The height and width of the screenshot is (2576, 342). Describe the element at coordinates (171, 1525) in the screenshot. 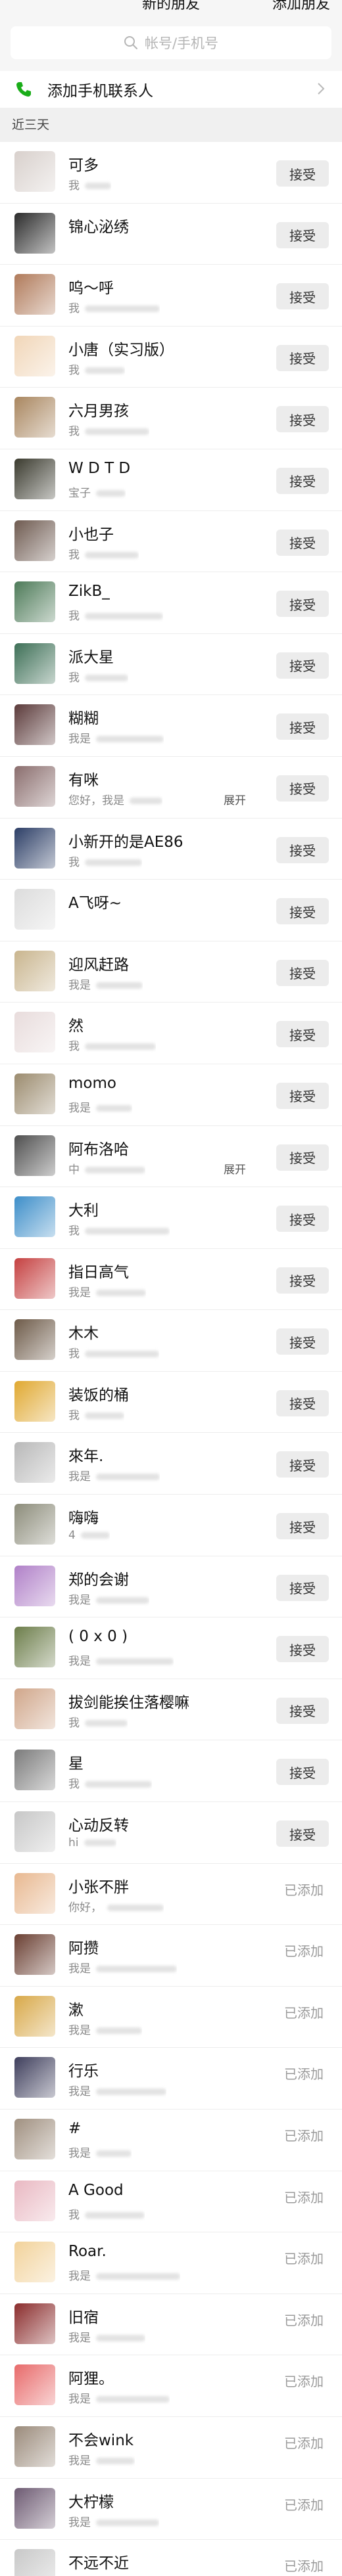

I see `friend-request-row: 嗨嗨 4 接受` at that location.